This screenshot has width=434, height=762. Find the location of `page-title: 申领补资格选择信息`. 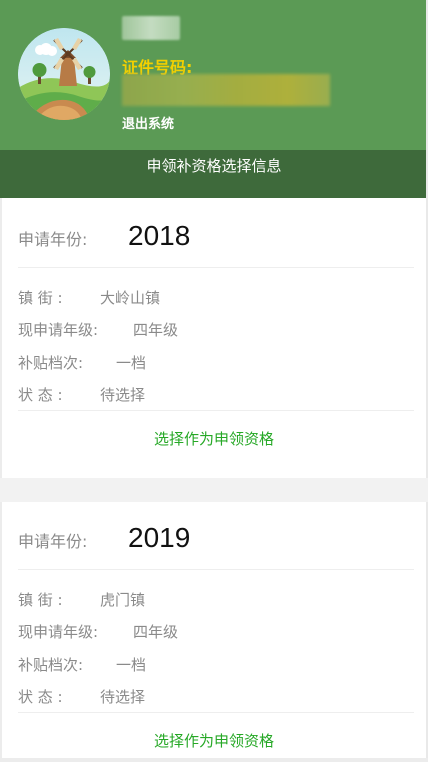

page-title: 申领补资格选择信息 is located at coordinates (214, 174).